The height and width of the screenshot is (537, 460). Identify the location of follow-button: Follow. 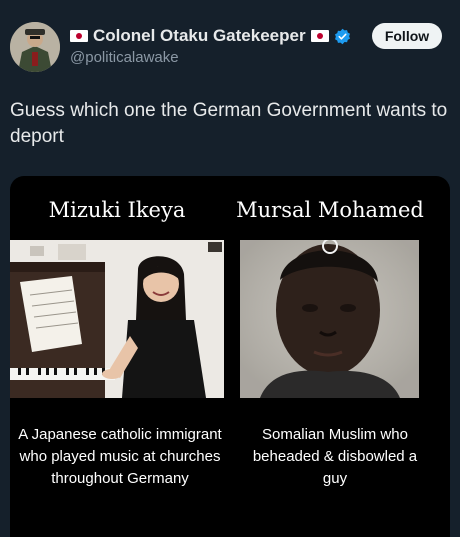
(407, 36).